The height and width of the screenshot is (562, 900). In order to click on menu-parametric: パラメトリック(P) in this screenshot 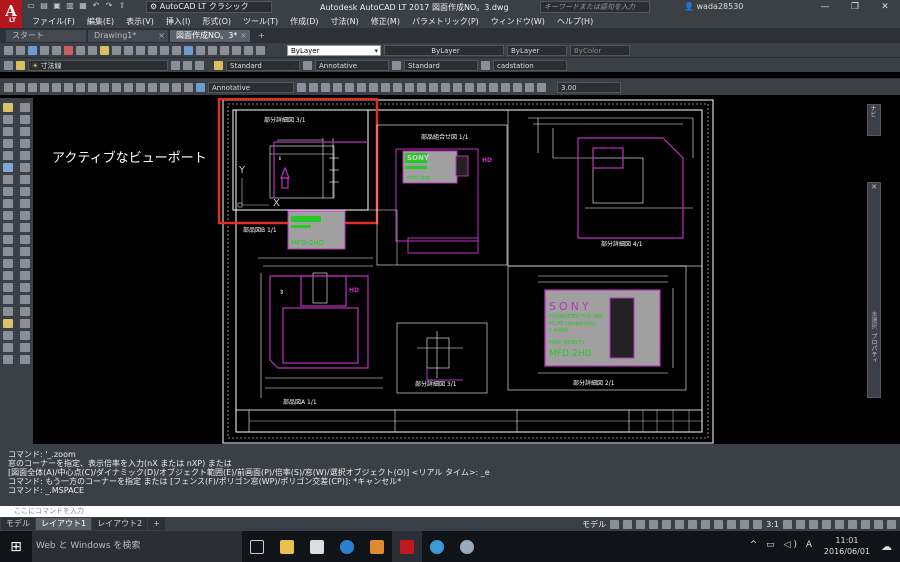, I will do `click(445, 21)`.